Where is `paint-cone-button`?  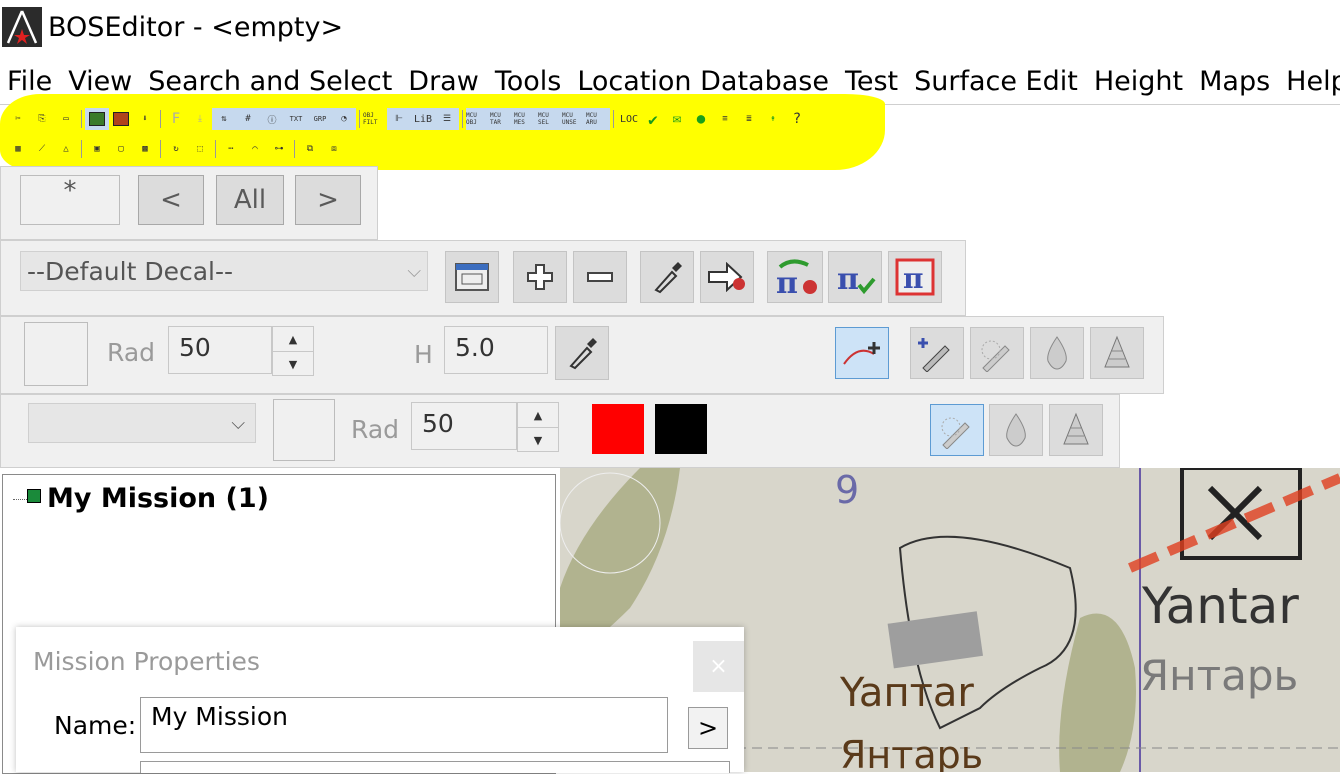 paint-cone-button is located at coordinates (1076, 430).